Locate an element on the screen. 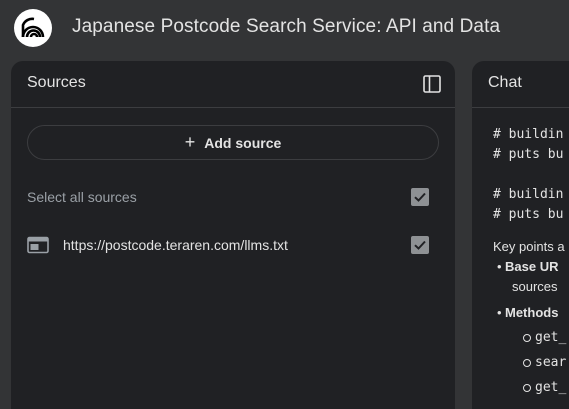  key-points-text: Key points a is located at coordinates (529, 246).